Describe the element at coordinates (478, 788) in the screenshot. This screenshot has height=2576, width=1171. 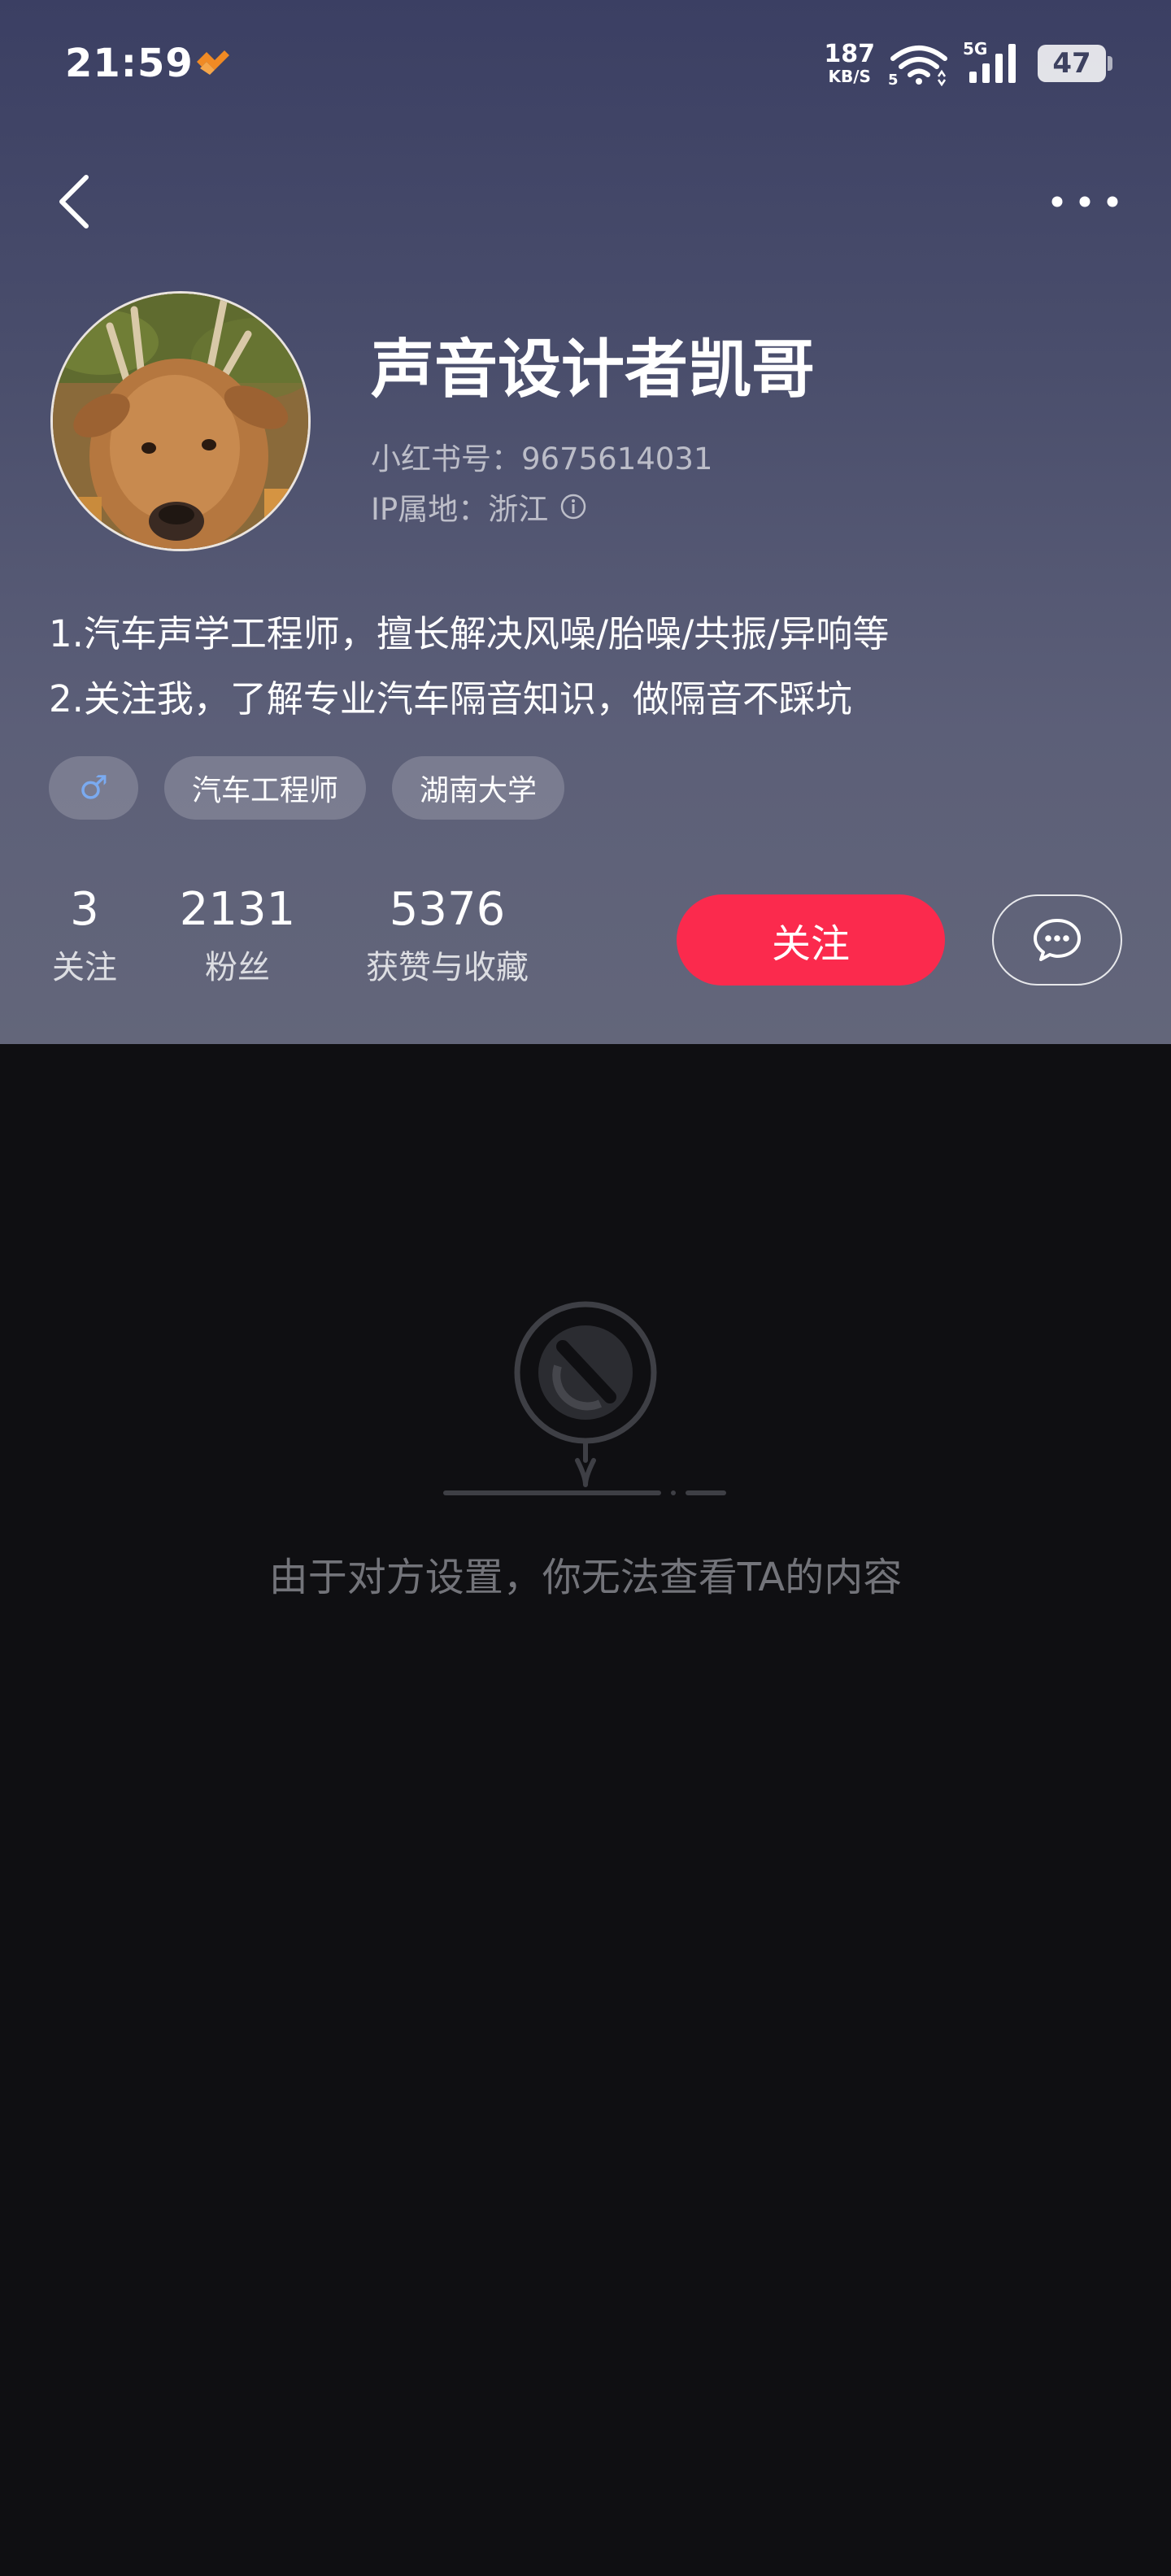
I see `school-tag: 湖南大学` at that location.